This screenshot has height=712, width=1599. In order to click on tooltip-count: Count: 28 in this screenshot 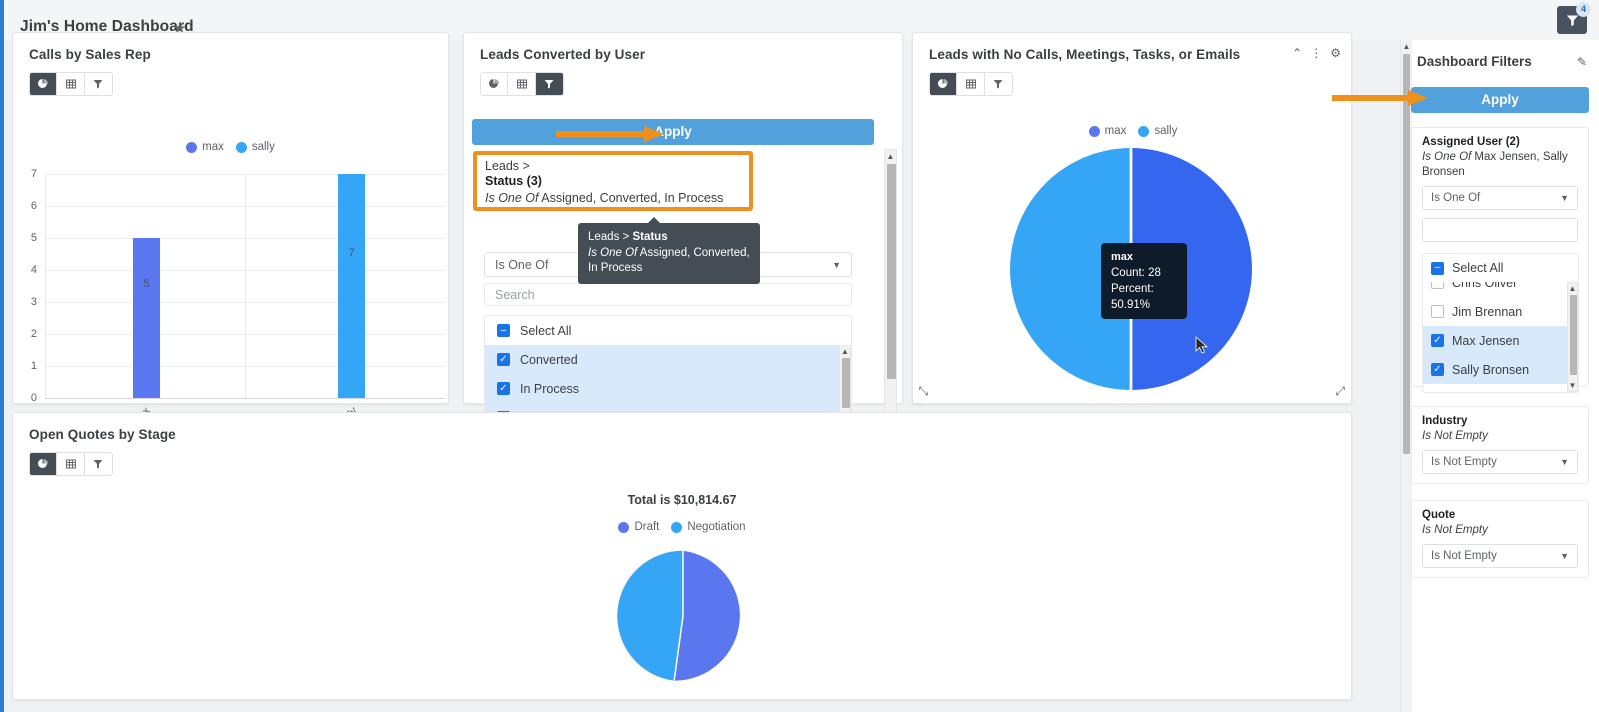, I will do `click(1136, 273)`.